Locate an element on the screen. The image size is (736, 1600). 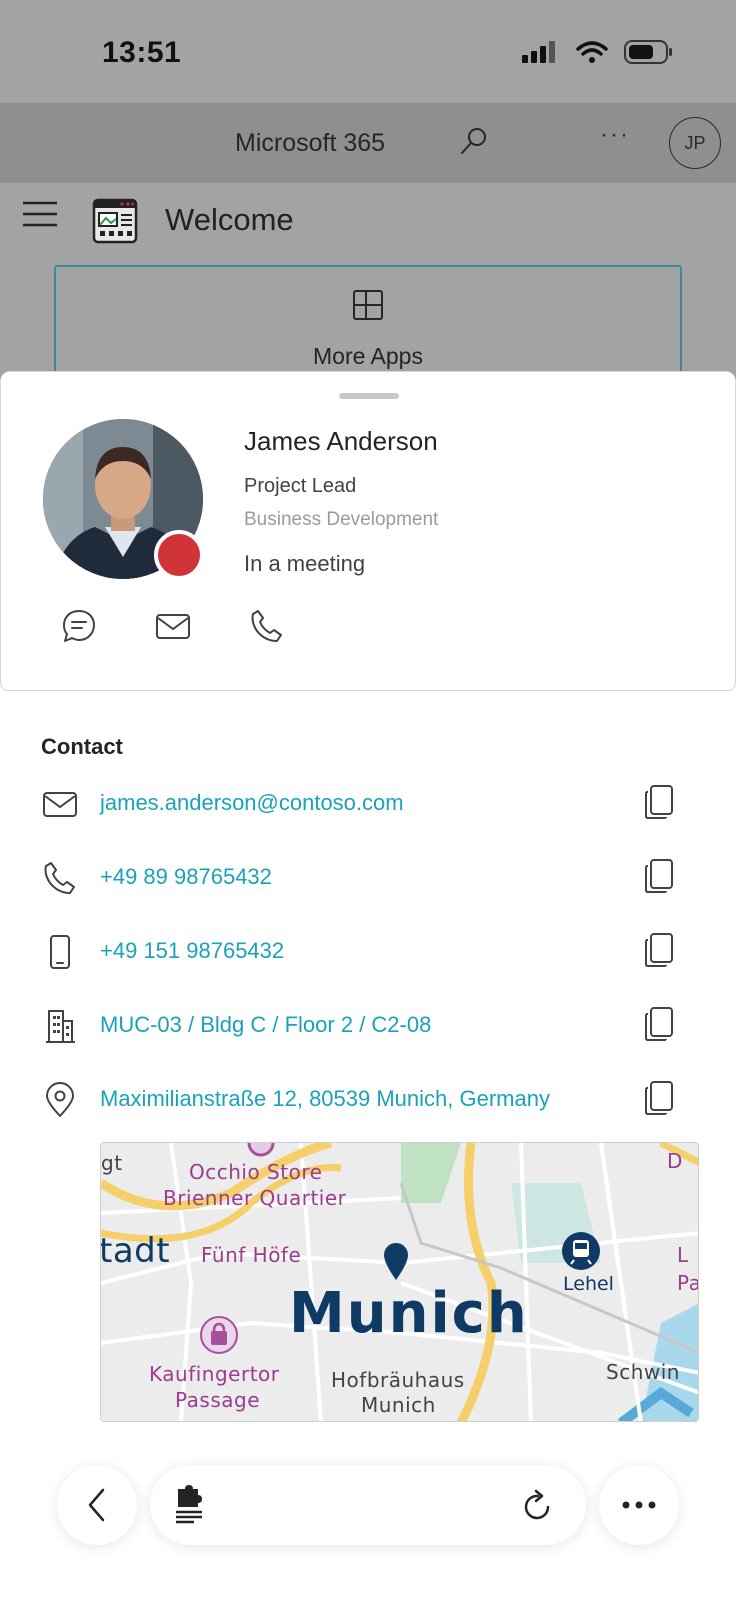
status-time: 13:51 is located at coordinates (142, 52).